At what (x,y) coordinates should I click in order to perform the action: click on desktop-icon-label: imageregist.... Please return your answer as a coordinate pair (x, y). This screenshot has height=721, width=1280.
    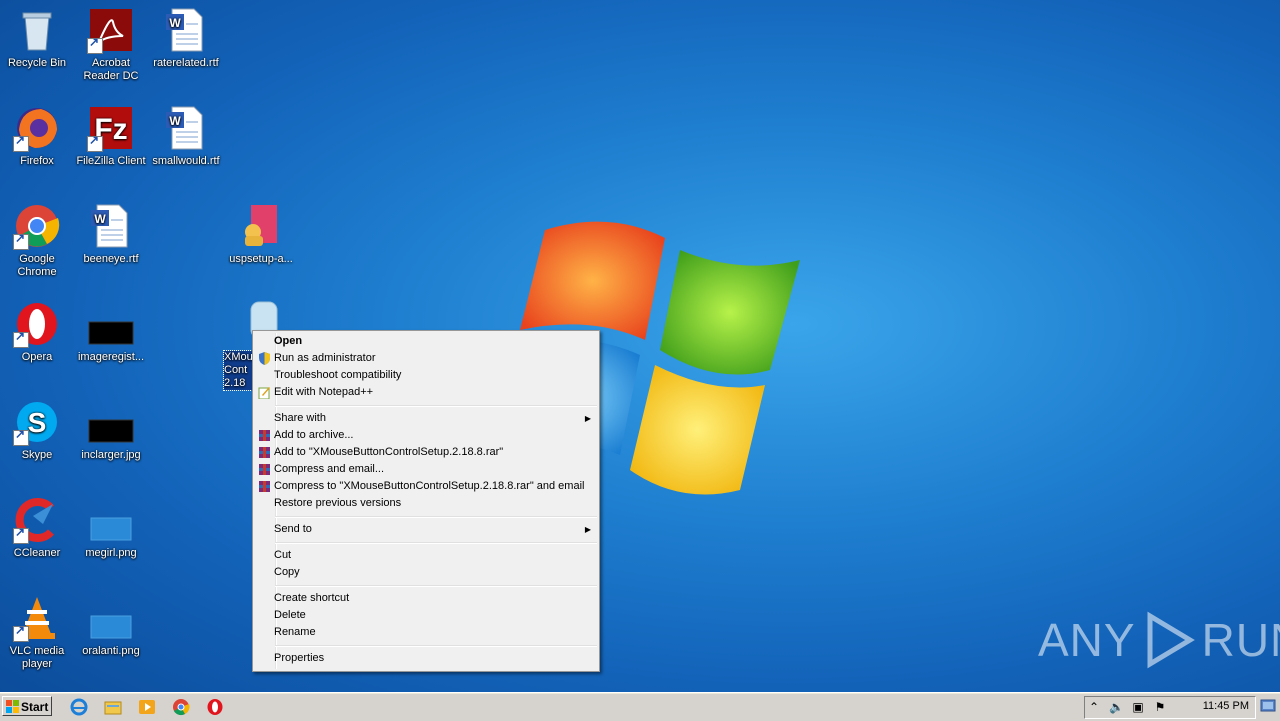
    Looking at the image, I should click on (111, 357).